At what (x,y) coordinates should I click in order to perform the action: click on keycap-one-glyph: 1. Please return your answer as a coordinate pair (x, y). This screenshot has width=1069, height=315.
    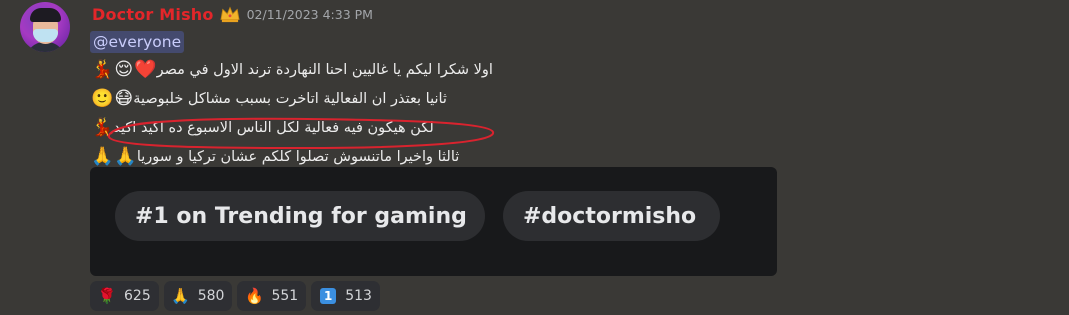
    Looking at the image, I should click on (328, 296).